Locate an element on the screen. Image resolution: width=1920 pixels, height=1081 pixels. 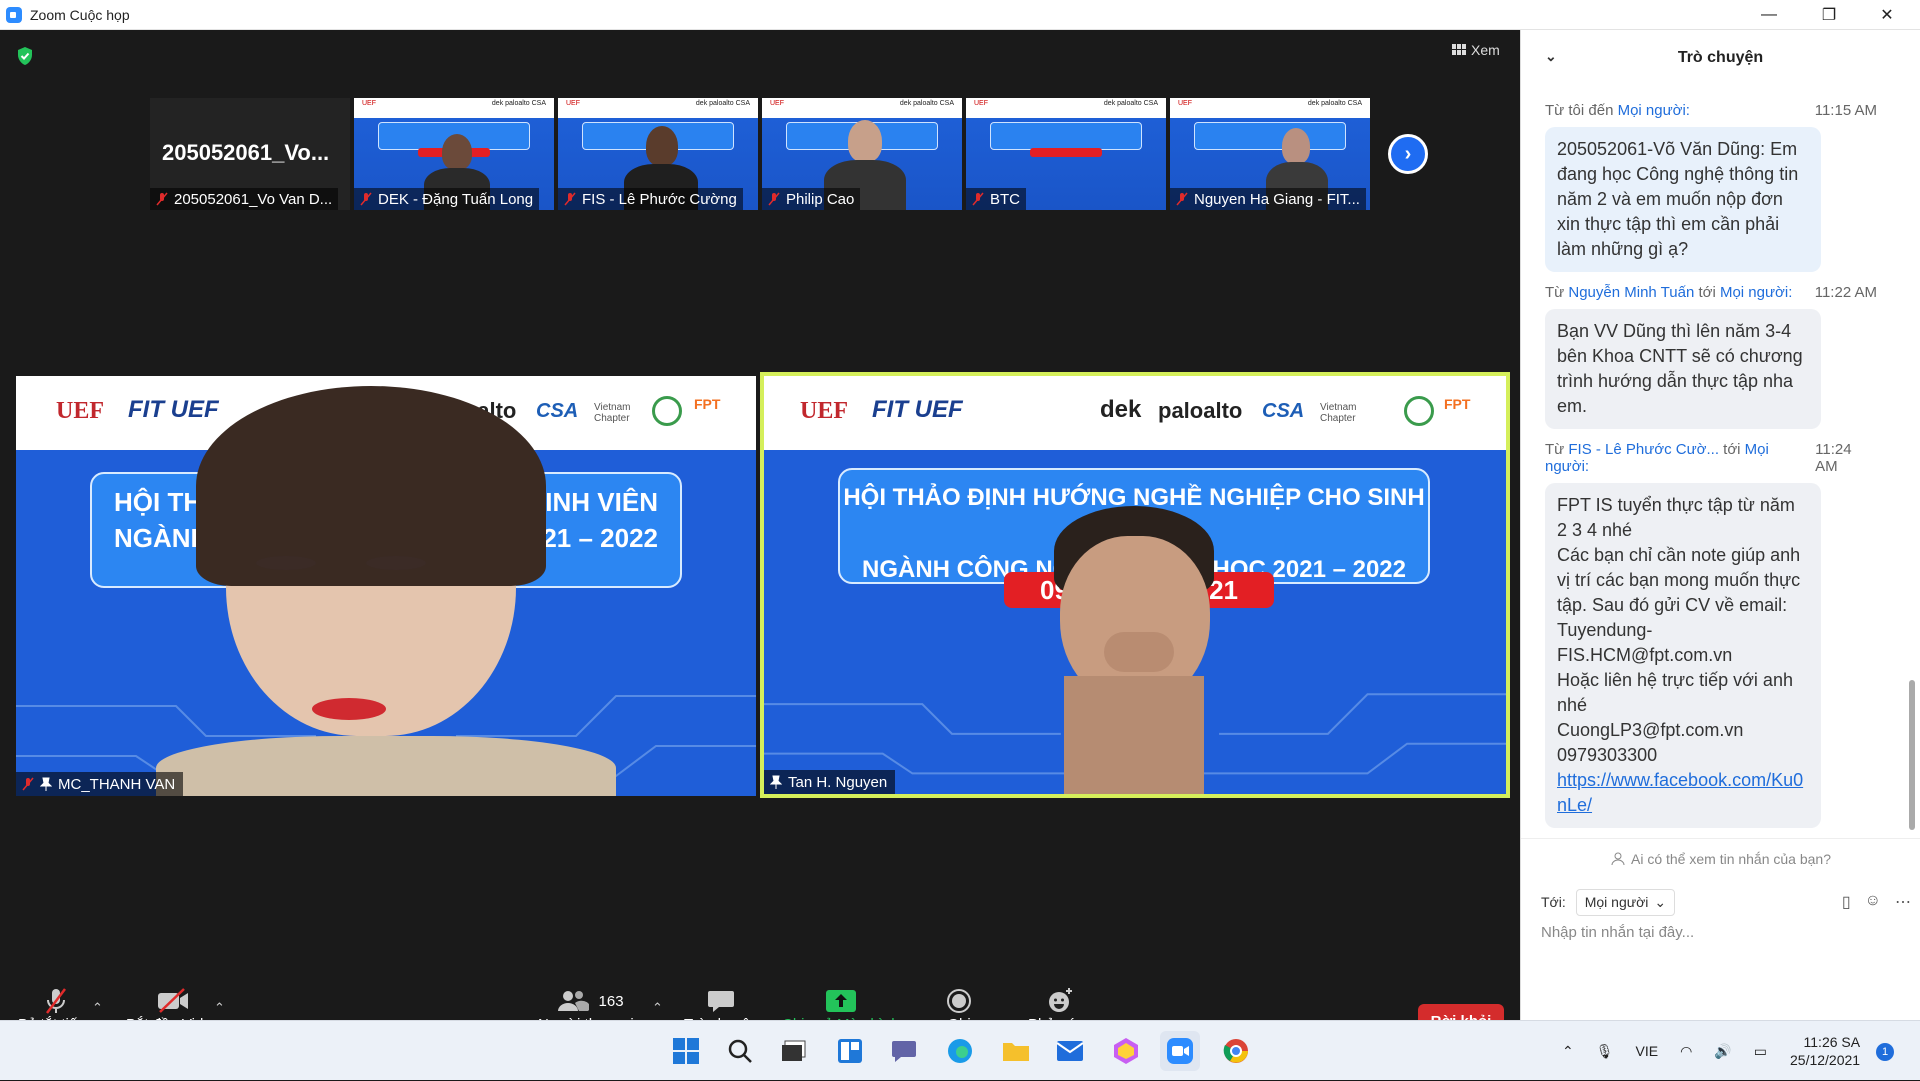
task-view-icon is located at coordinates (794, 1051).